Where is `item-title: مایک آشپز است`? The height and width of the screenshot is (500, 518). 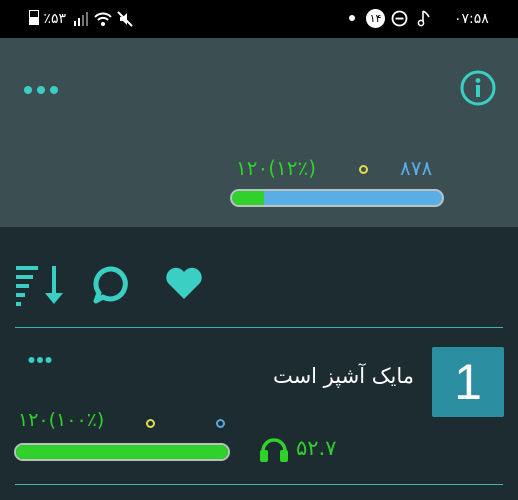
item-title: مایک آشپز است is located at coordinates (343, 376).